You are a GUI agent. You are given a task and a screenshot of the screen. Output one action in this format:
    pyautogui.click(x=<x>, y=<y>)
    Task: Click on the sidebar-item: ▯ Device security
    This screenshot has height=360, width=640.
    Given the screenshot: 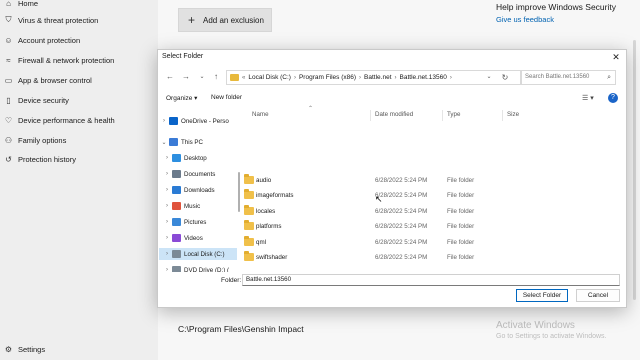 What is the action you would take?
    pyautogui.click(x=36, y=100)
    